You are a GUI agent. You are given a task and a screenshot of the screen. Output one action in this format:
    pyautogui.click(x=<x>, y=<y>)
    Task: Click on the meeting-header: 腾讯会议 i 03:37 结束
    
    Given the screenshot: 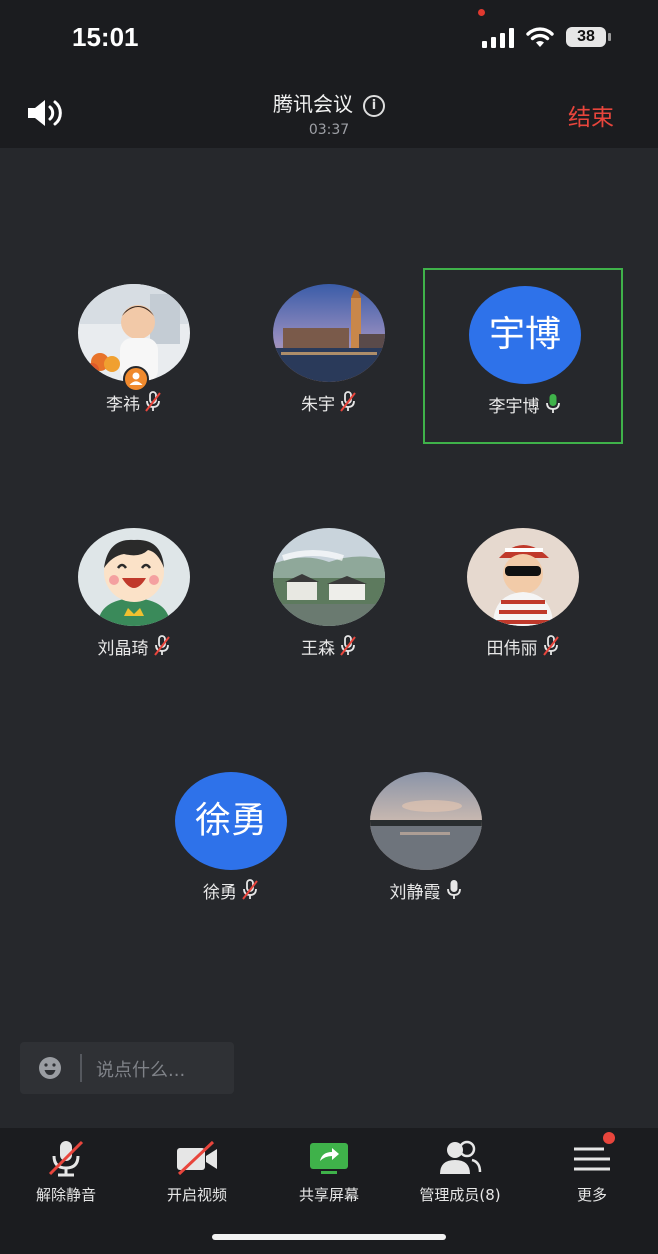 What is the action you would take?
    pyautogui.click(x=329, y=112)
    